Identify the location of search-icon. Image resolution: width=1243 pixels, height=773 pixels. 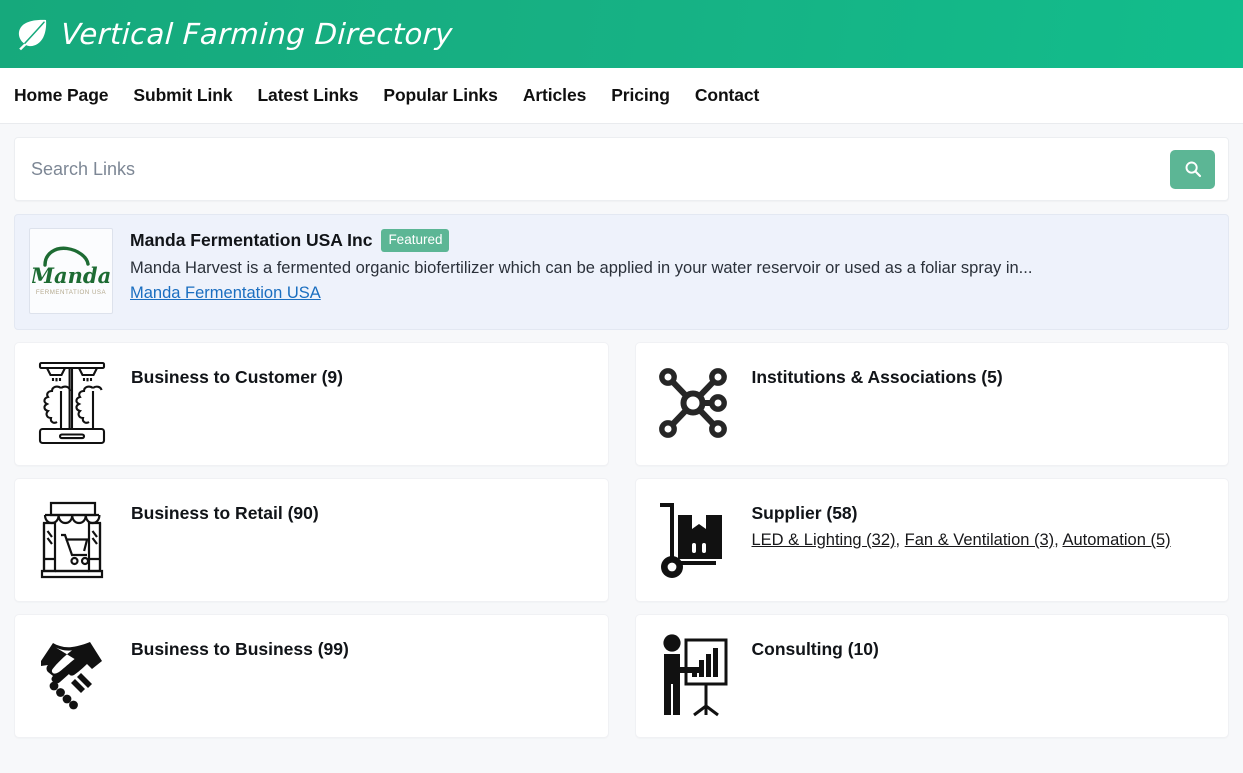
(1193, 169).